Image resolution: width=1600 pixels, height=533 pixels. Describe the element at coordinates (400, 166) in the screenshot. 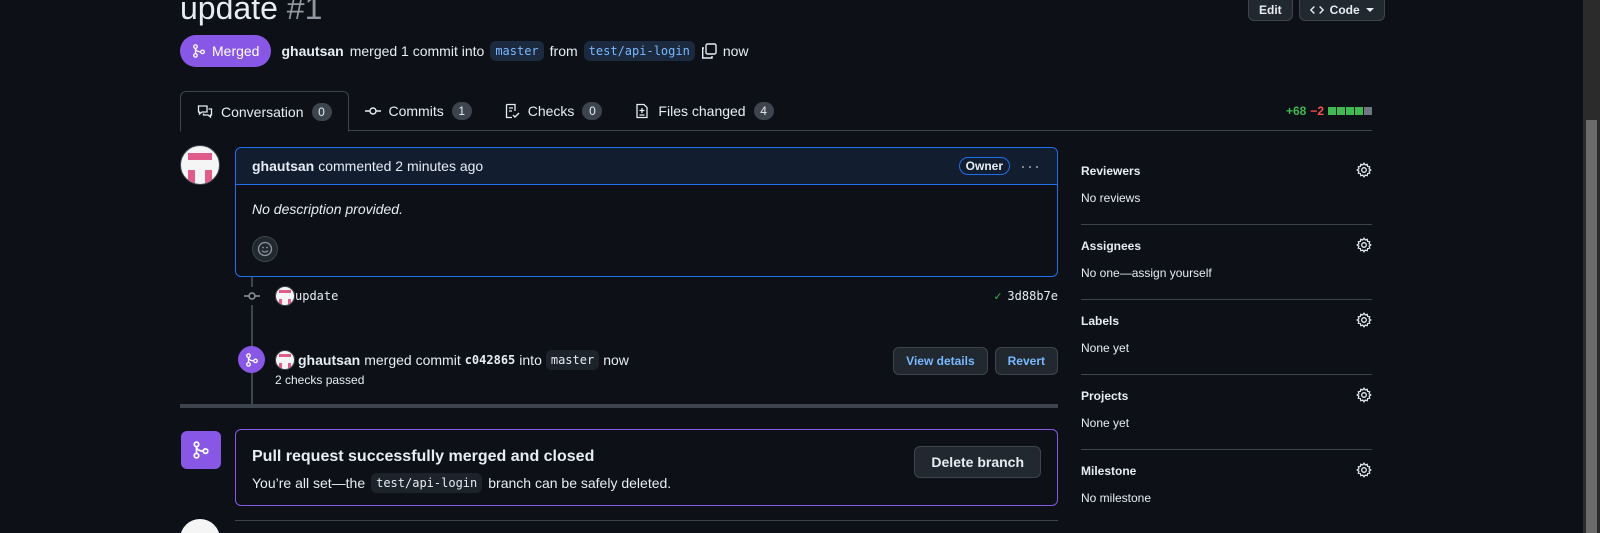

I see `comment-timestamp: commented 2 minutes ago` at that location.